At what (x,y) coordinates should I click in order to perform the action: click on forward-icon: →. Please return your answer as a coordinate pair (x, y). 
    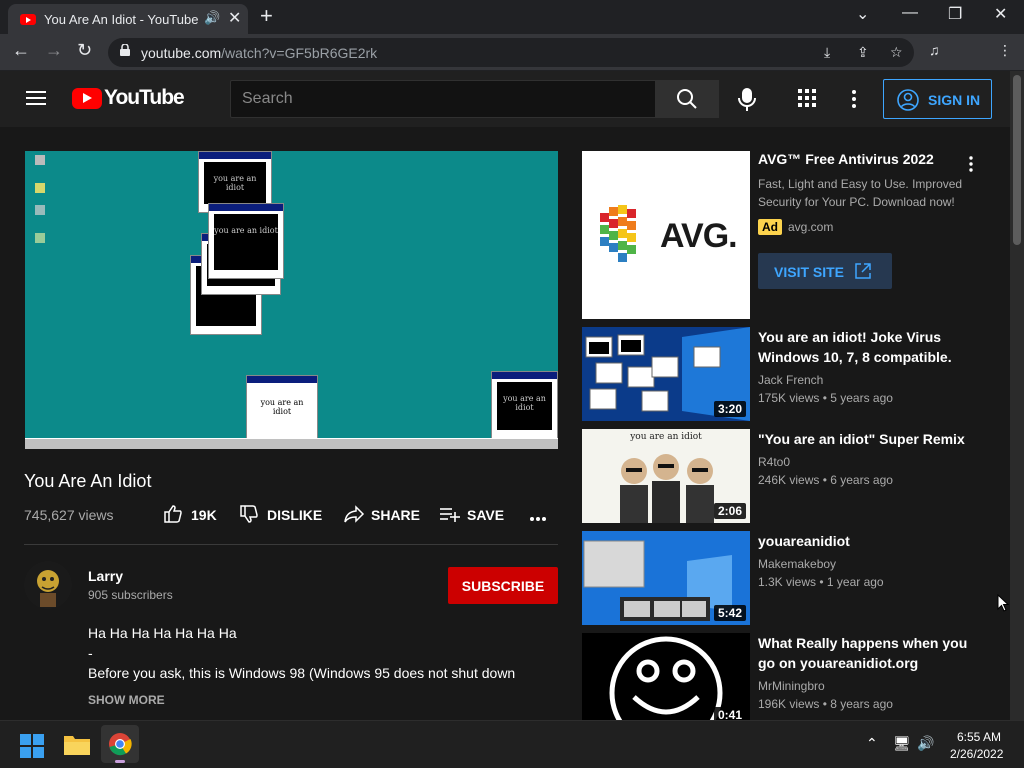
    Looking at the image, I should click on (54, 50).